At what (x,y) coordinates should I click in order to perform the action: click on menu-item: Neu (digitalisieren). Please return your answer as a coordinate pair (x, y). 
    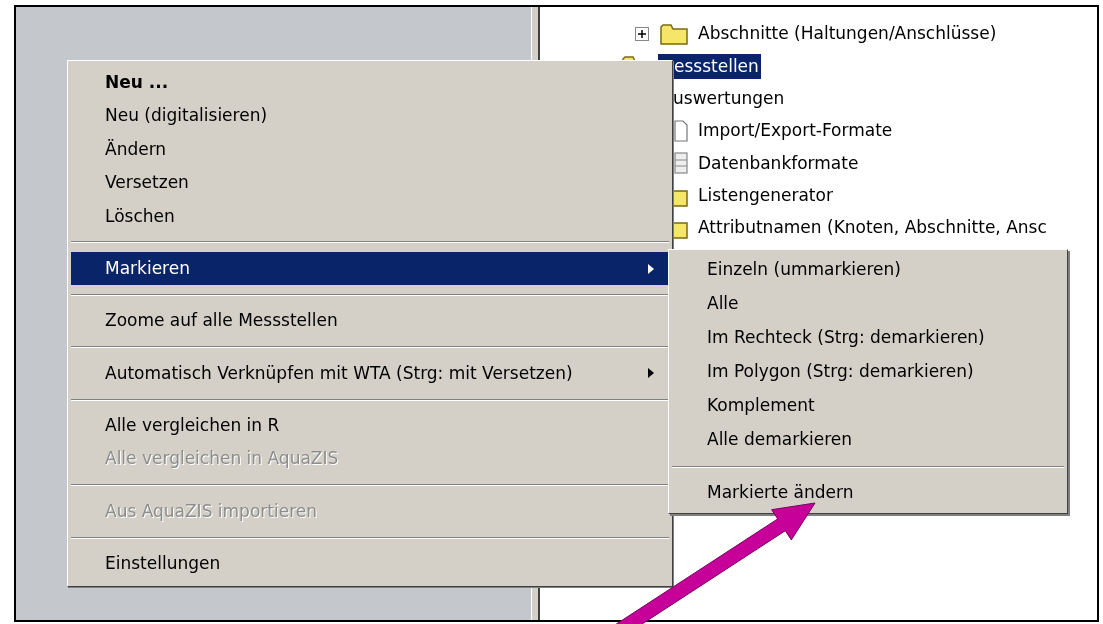
    Looking at the image, I should click on (370, 116).